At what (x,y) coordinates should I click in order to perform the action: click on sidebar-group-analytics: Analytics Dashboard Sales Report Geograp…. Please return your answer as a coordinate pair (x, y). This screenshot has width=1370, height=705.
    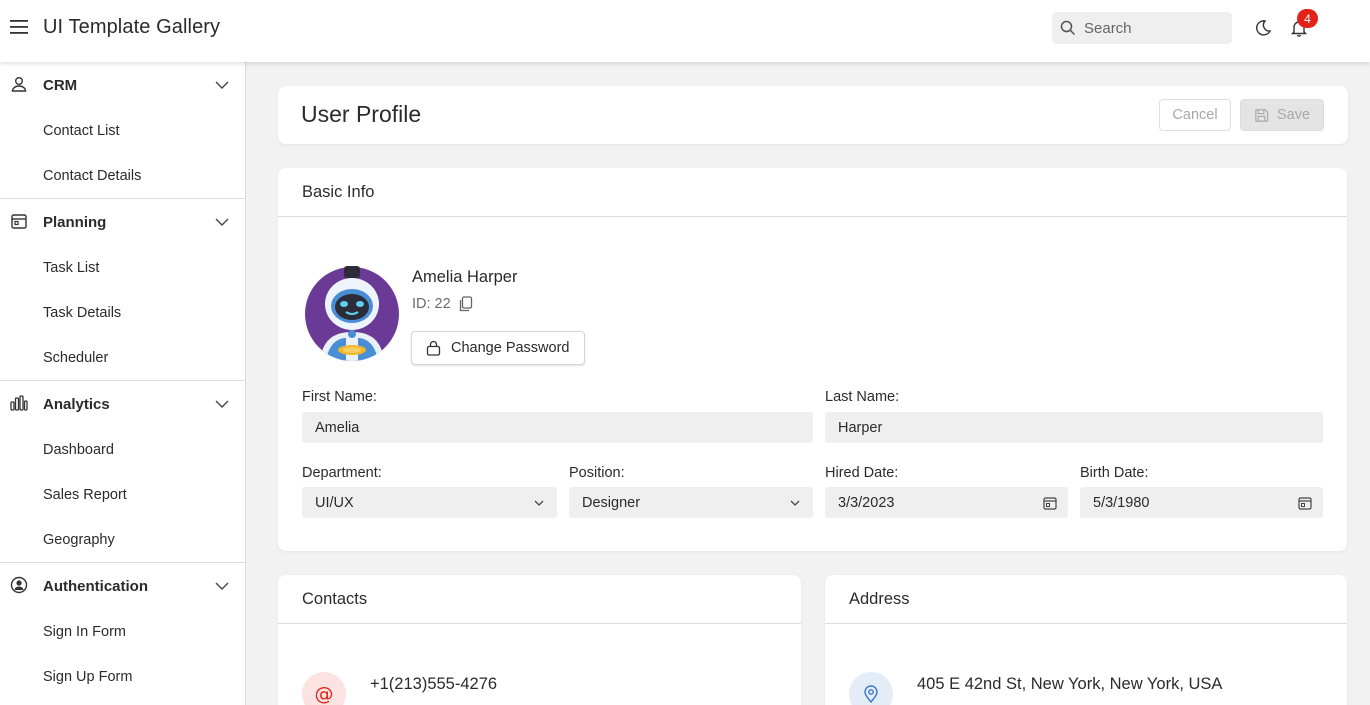
    Looking at the image, I should click on (122, 472).